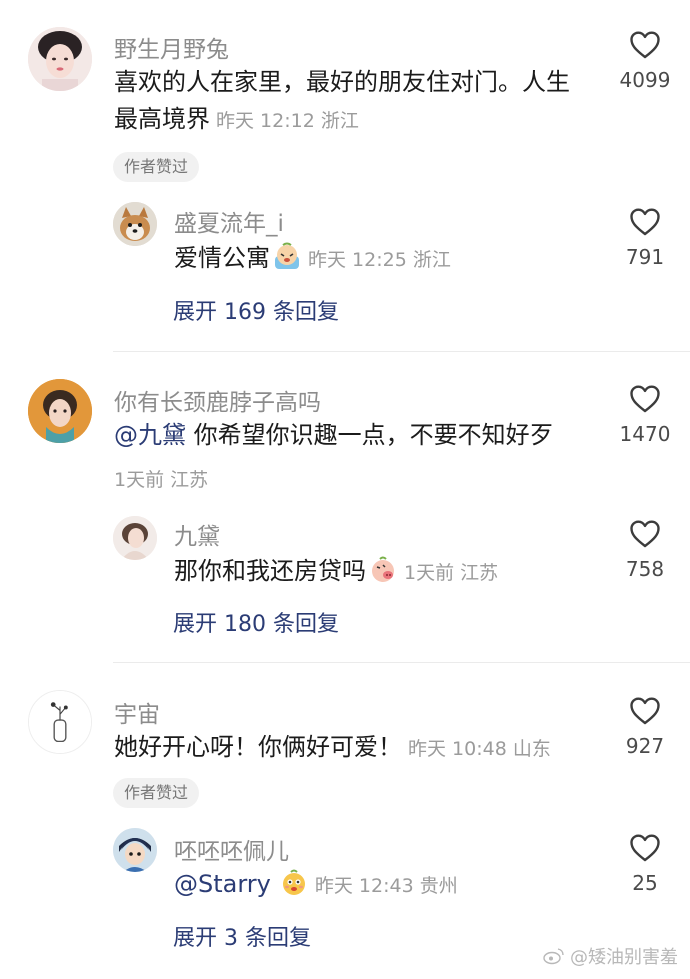 The image size is (690, 979). I want to click on comment-text-line: 喜欢的人在家里，最好的朋友住对门。人生, so click(342, 82).